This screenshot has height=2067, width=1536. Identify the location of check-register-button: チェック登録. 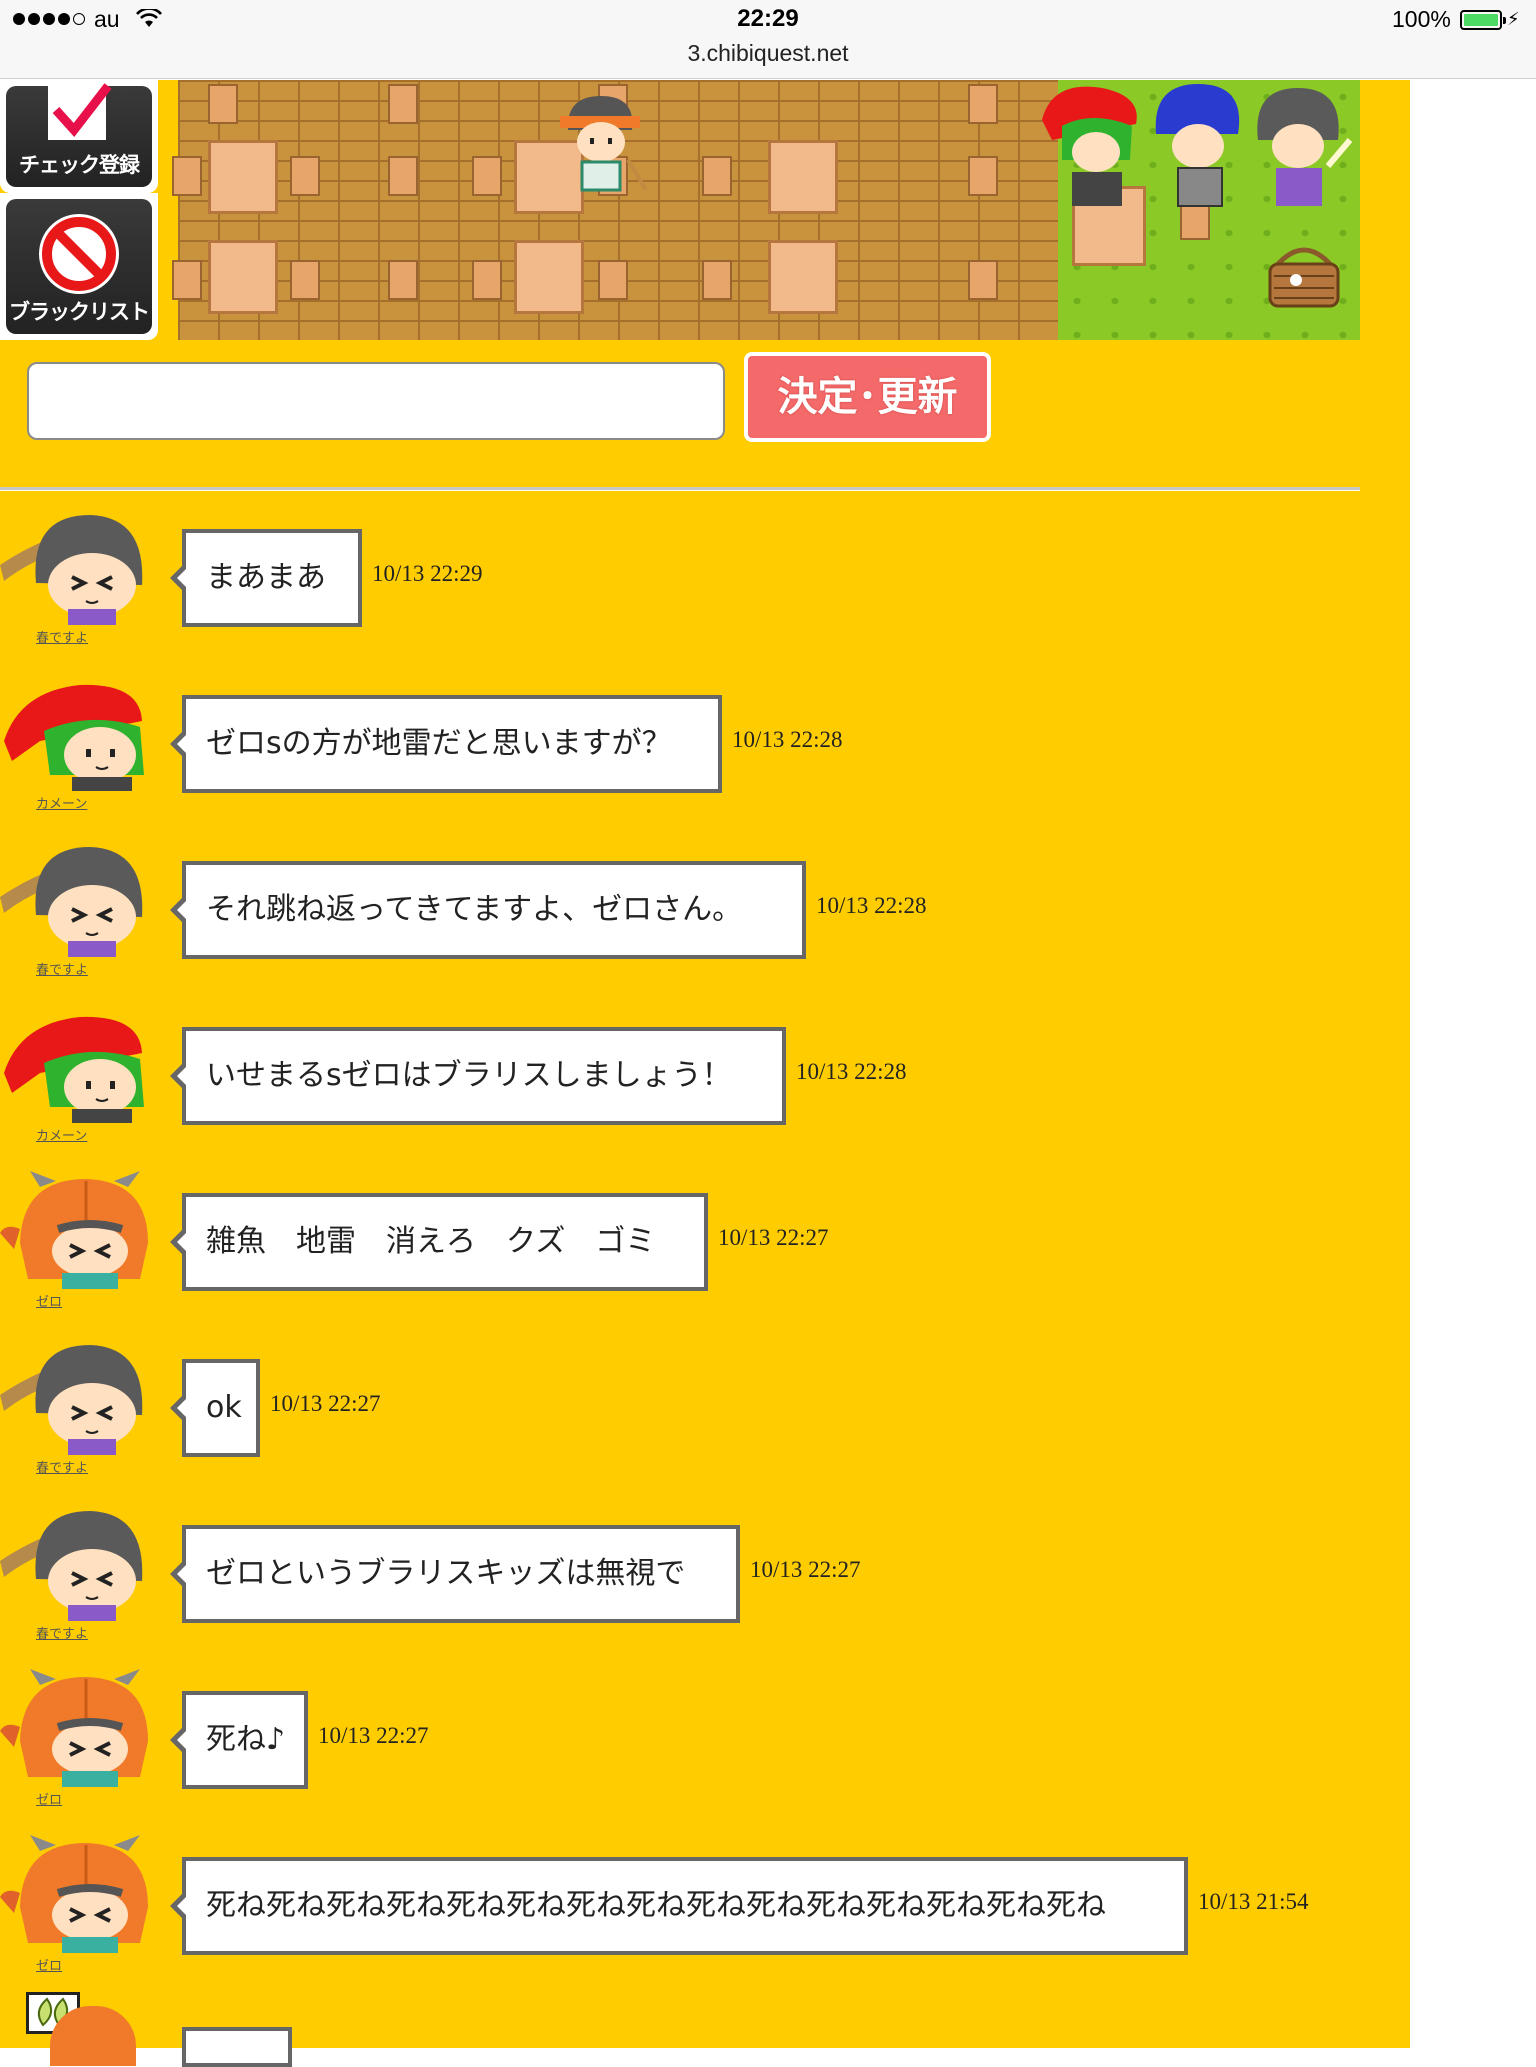
(79, 136).